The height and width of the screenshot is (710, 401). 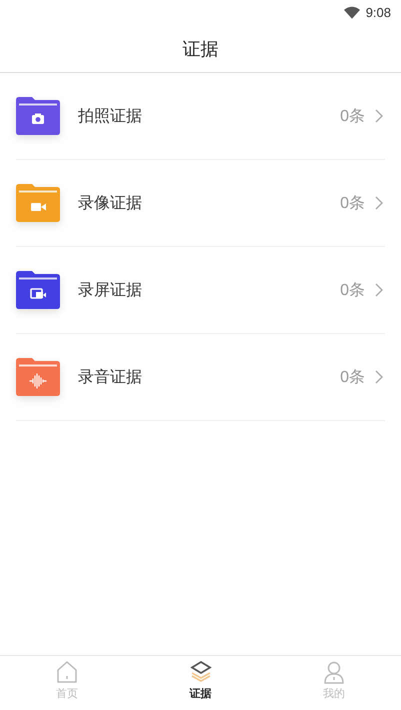 I want to click on folder-label: 拍照证据, so click(x=110, y=116).